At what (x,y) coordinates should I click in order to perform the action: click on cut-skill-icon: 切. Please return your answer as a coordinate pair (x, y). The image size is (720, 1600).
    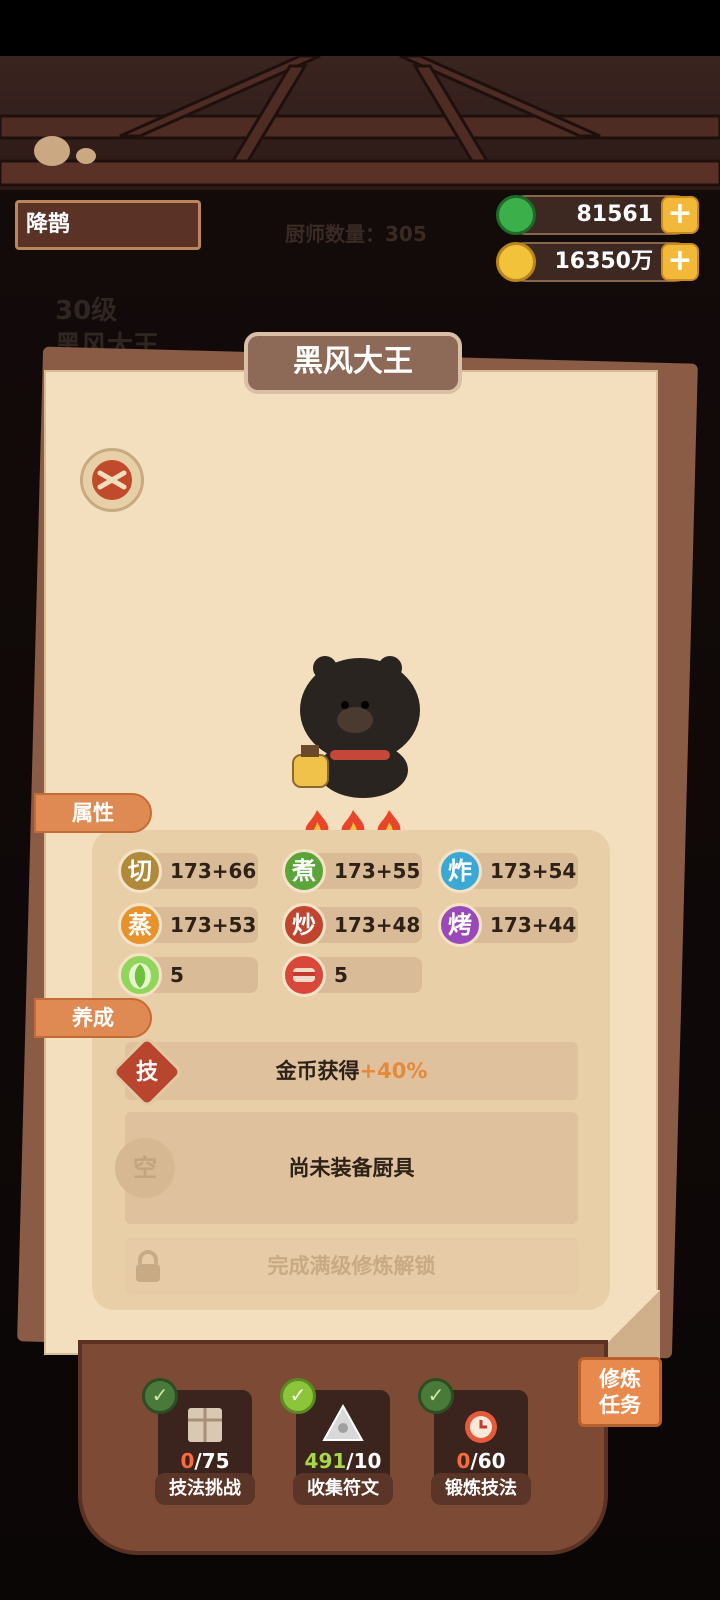
    Looking at the image, I should click on (140, 871).